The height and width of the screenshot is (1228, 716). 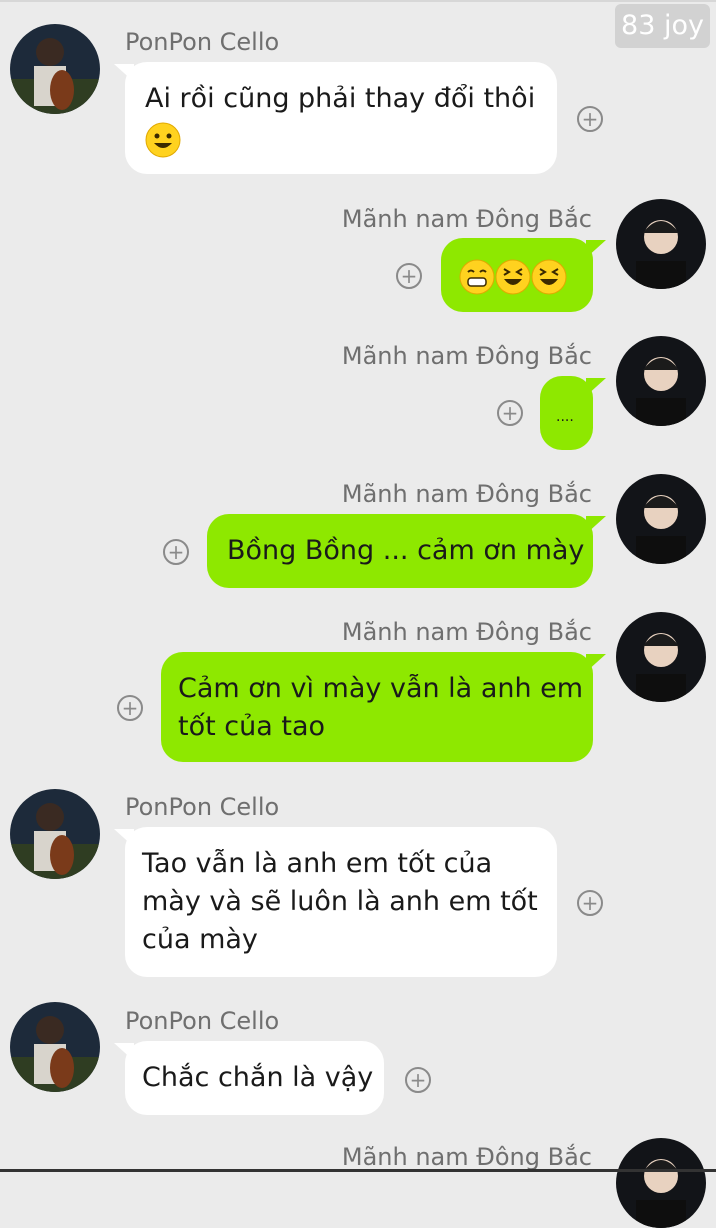 I want to click on grin-emoji, so click(x=477, y=276).